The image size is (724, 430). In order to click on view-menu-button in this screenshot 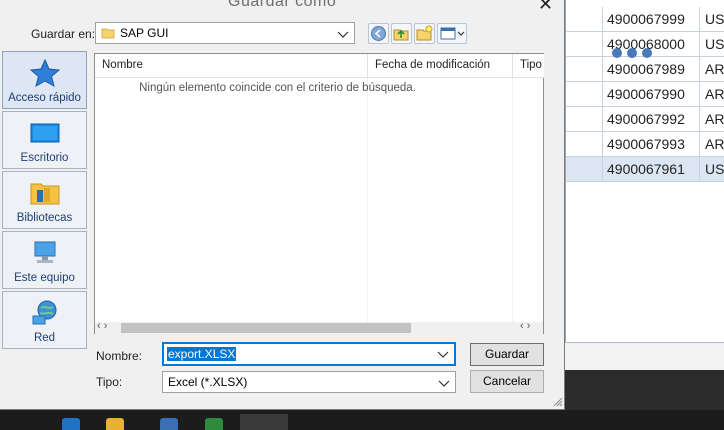, I will do `click(452, 33)`.